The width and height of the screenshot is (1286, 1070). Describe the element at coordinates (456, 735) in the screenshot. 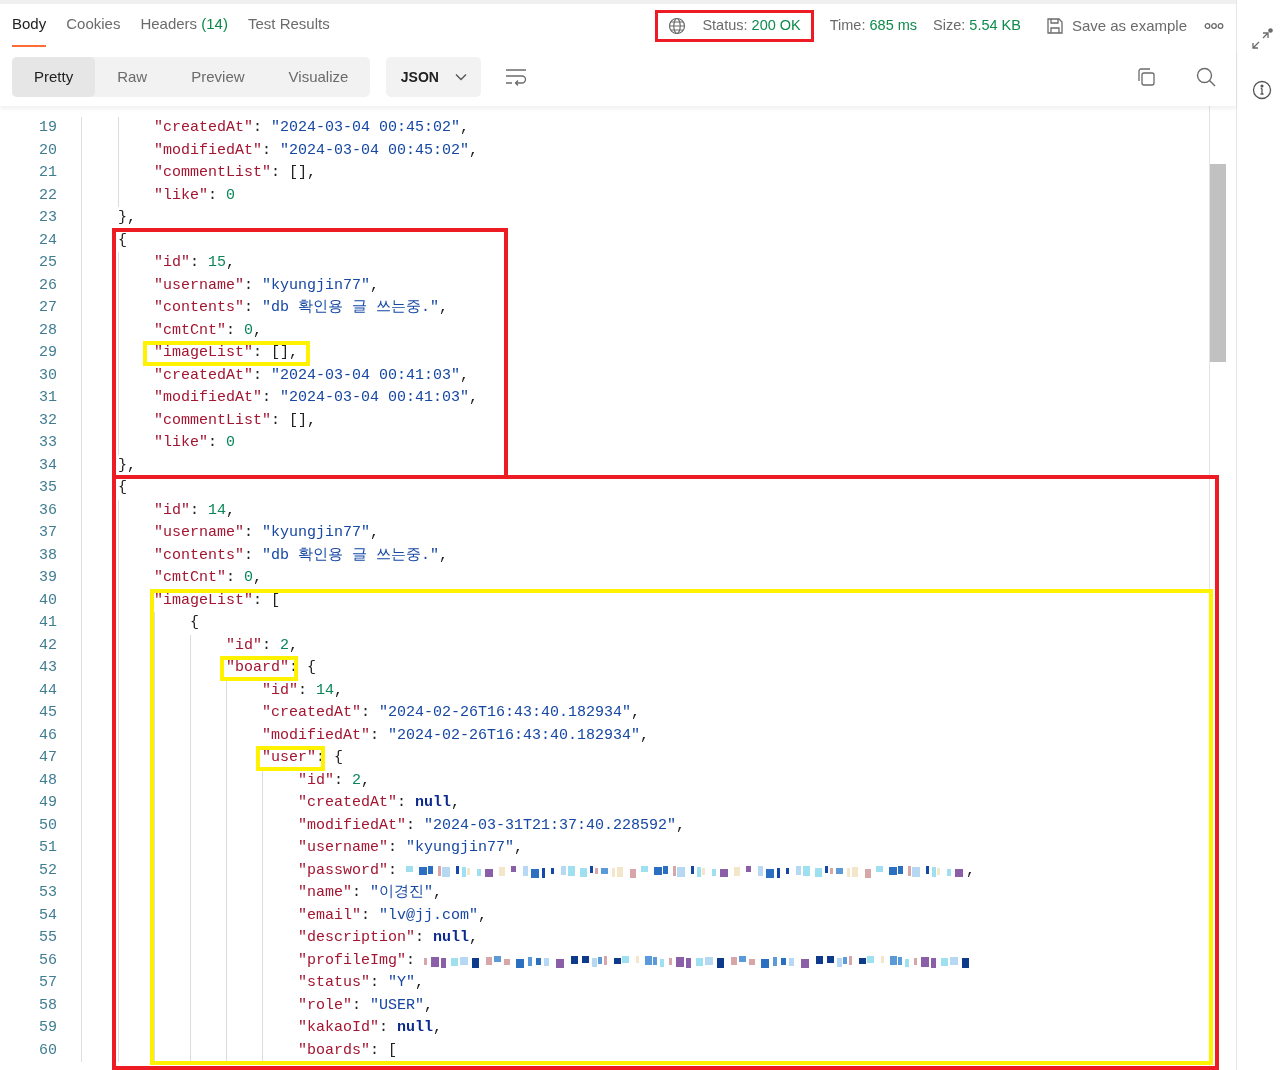

I see `code-line: "modifiedAt": "2024-02-26T16:43:40.182934",` at that location.